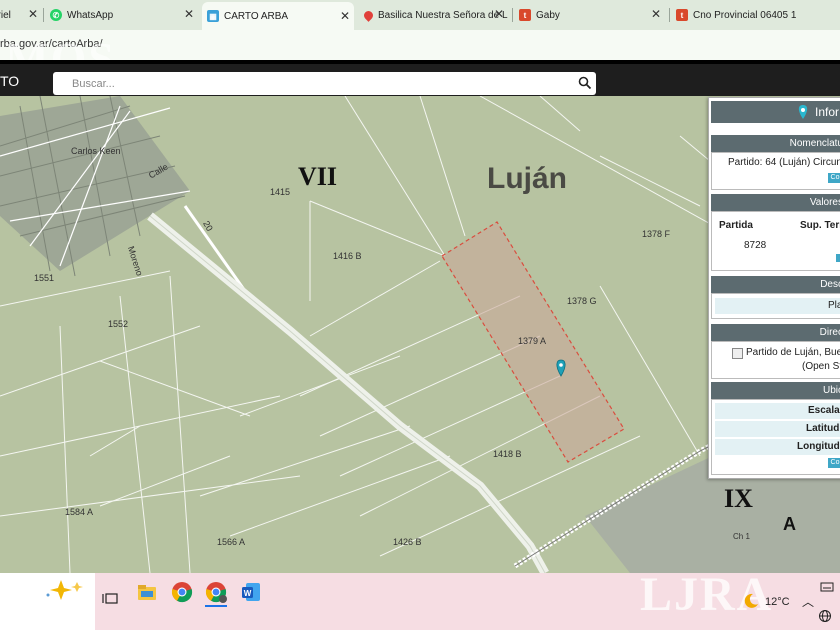 This screenshot has width=840, height=630. Describe the element at coordinates (96, 151) in the screenshot. I see `map-label-town: Carlos Keen` at that location.